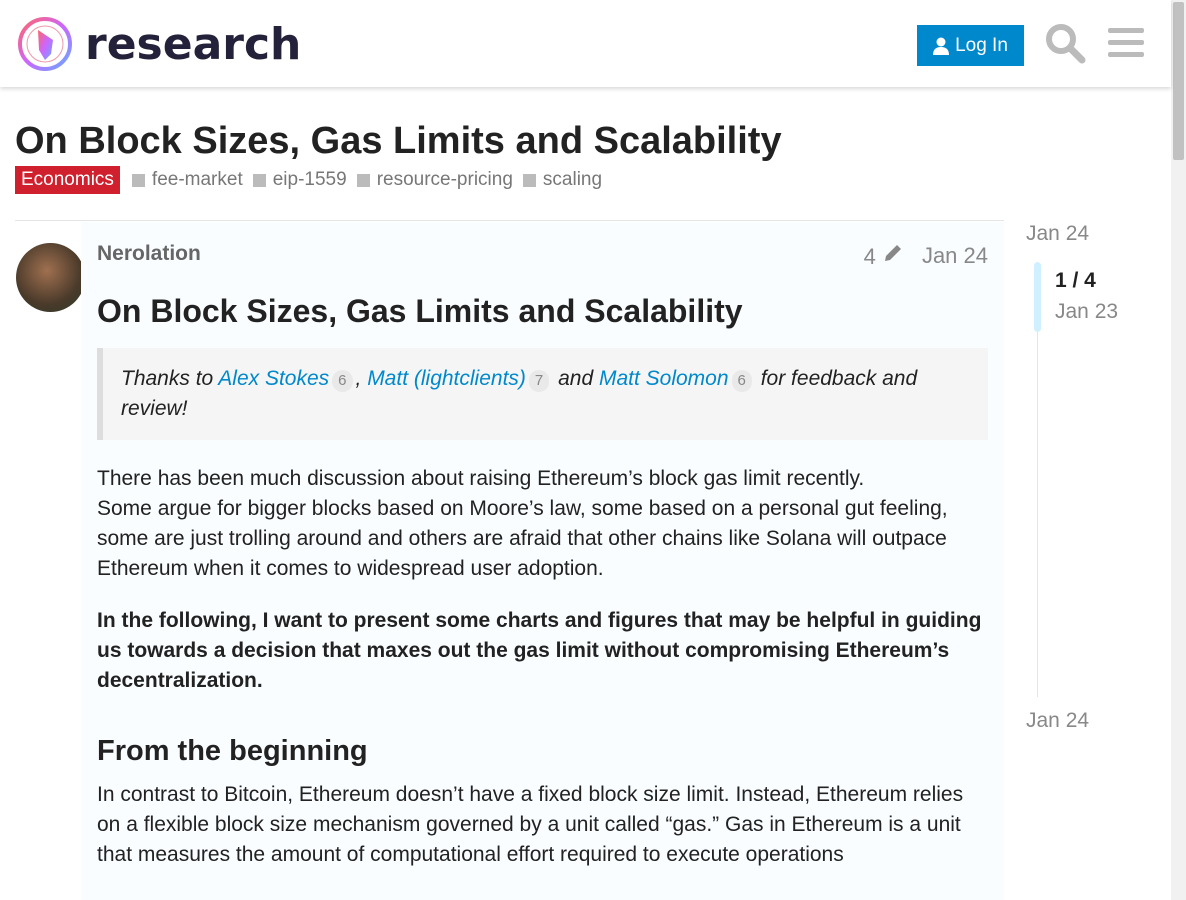  I want to click on edit-history-button: 4, so click(884, 256).